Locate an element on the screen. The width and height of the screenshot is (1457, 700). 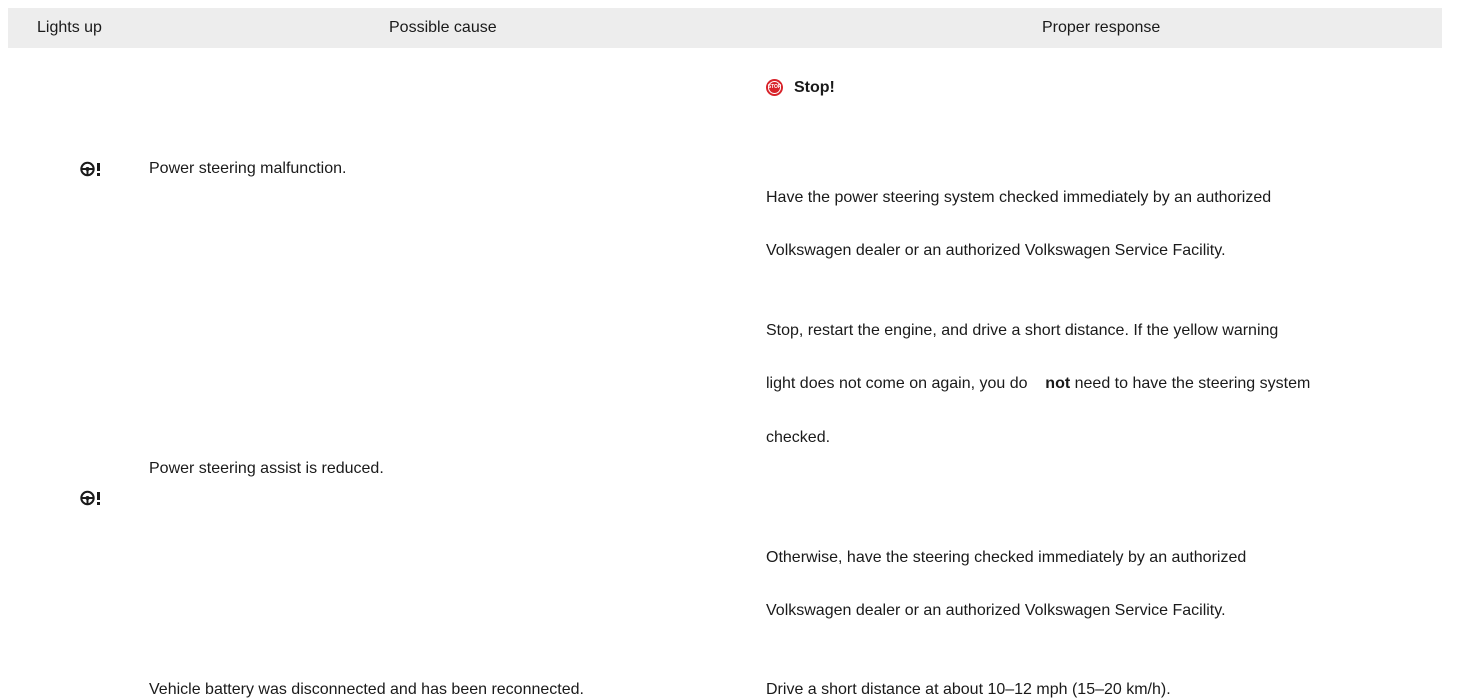
stop-label: Stop! is located at coordinates (814, 87).